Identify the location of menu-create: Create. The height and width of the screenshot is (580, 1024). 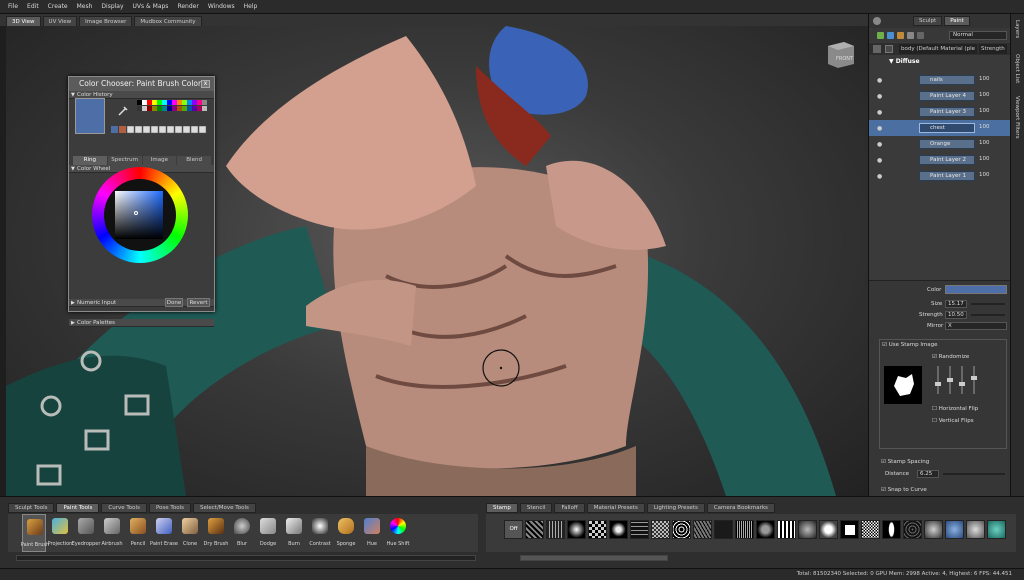
(58, 6).